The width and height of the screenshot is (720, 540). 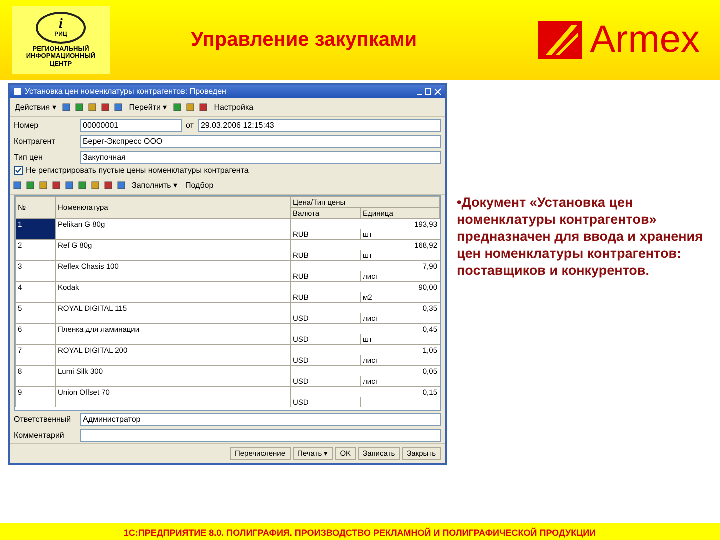 What do you see at coordinates (18, 170) in the screenshot?
I see `checkbox` at bounding box center [18, 170].